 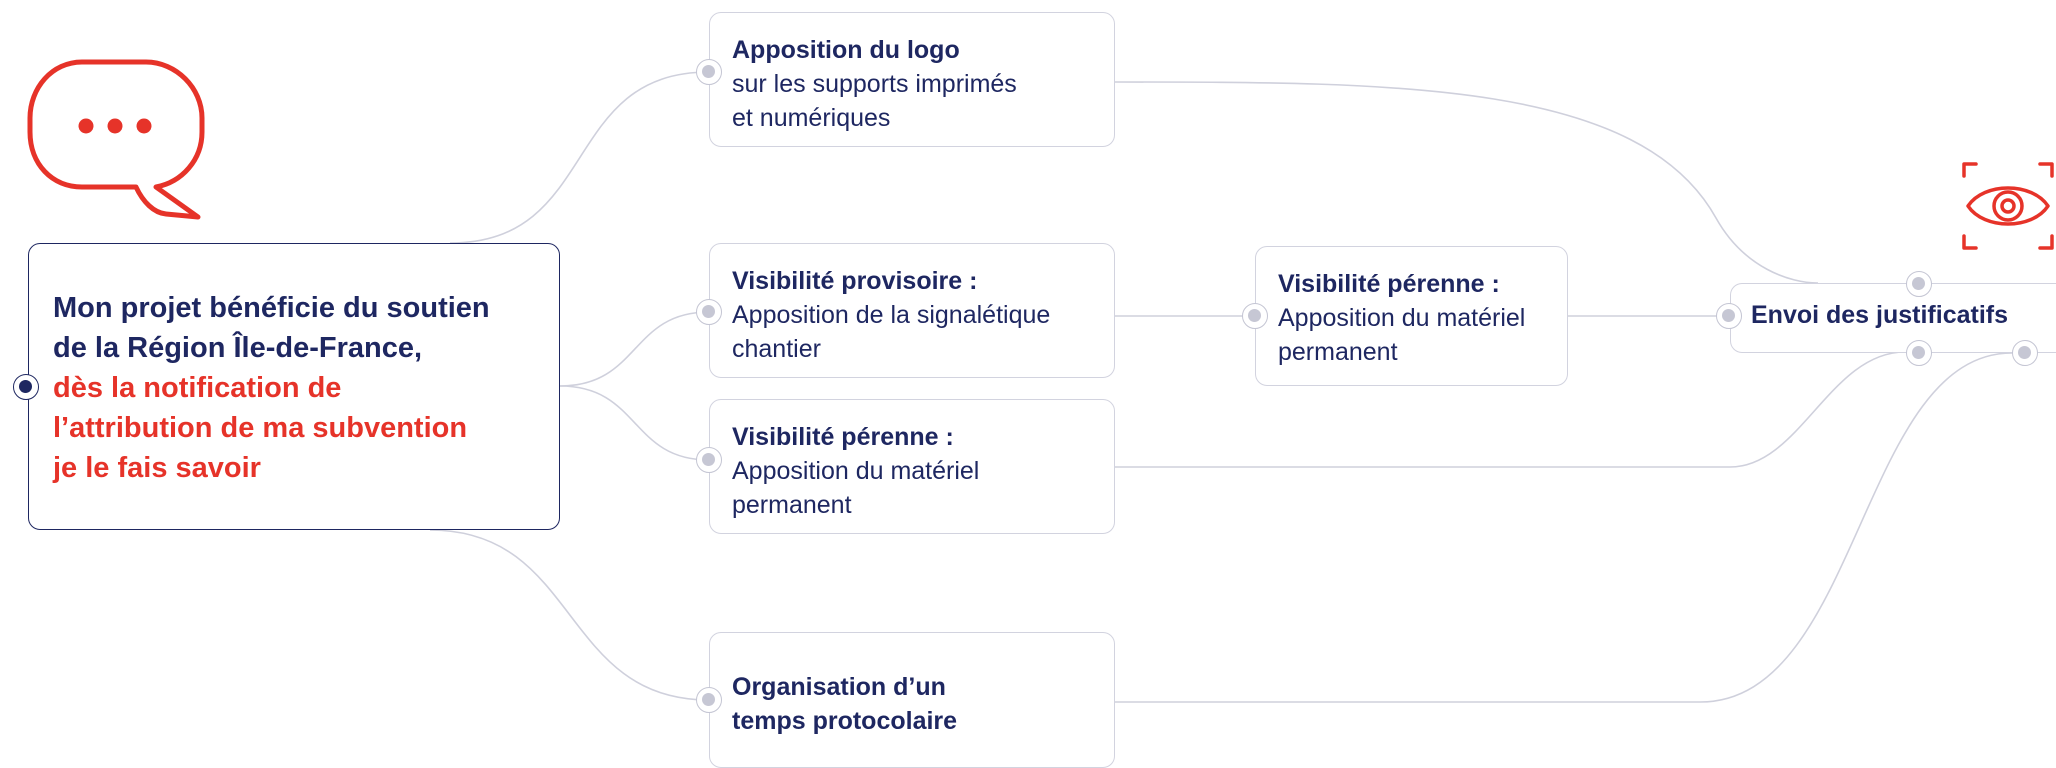 I want to click on node-protocole-line-1: Organisation d’un, so click(x=839, y=687).